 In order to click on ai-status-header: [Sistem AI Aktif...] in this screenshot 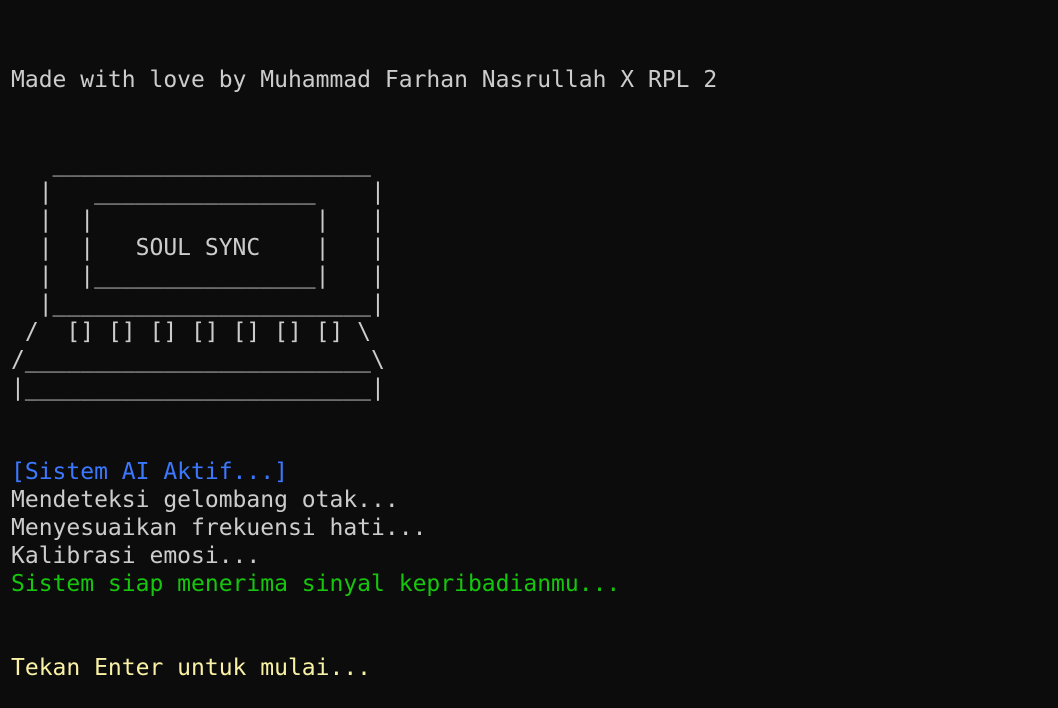, I will do `click(149, 472)`.